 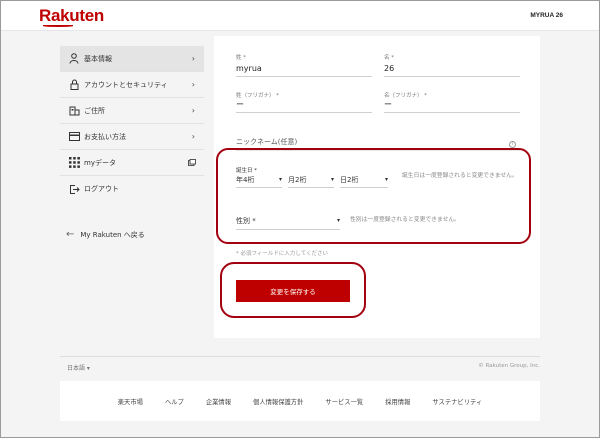 I want to click on external-window-icon, so click(x=192, y=163).